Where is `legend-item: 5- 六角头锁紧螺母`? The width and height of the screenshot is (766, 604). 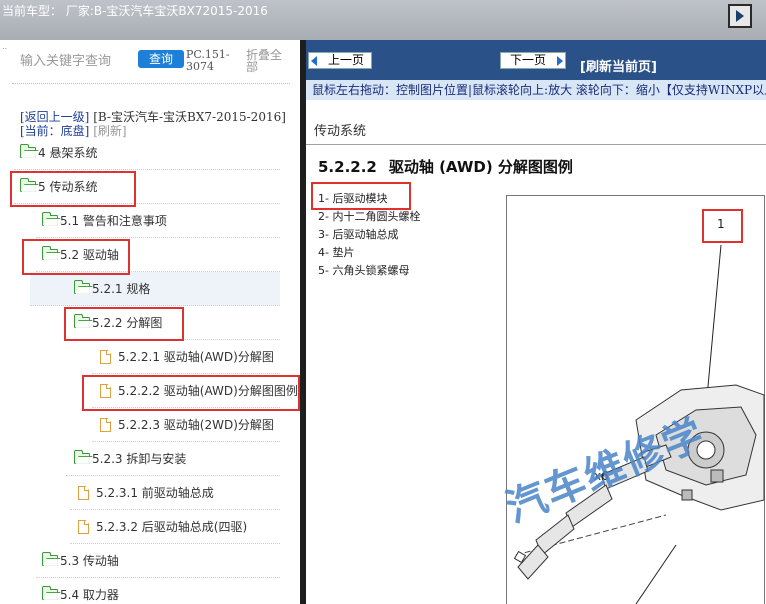 legend-item: 5- 六角头锁紧螺母 is located at coordinates (364, 270).